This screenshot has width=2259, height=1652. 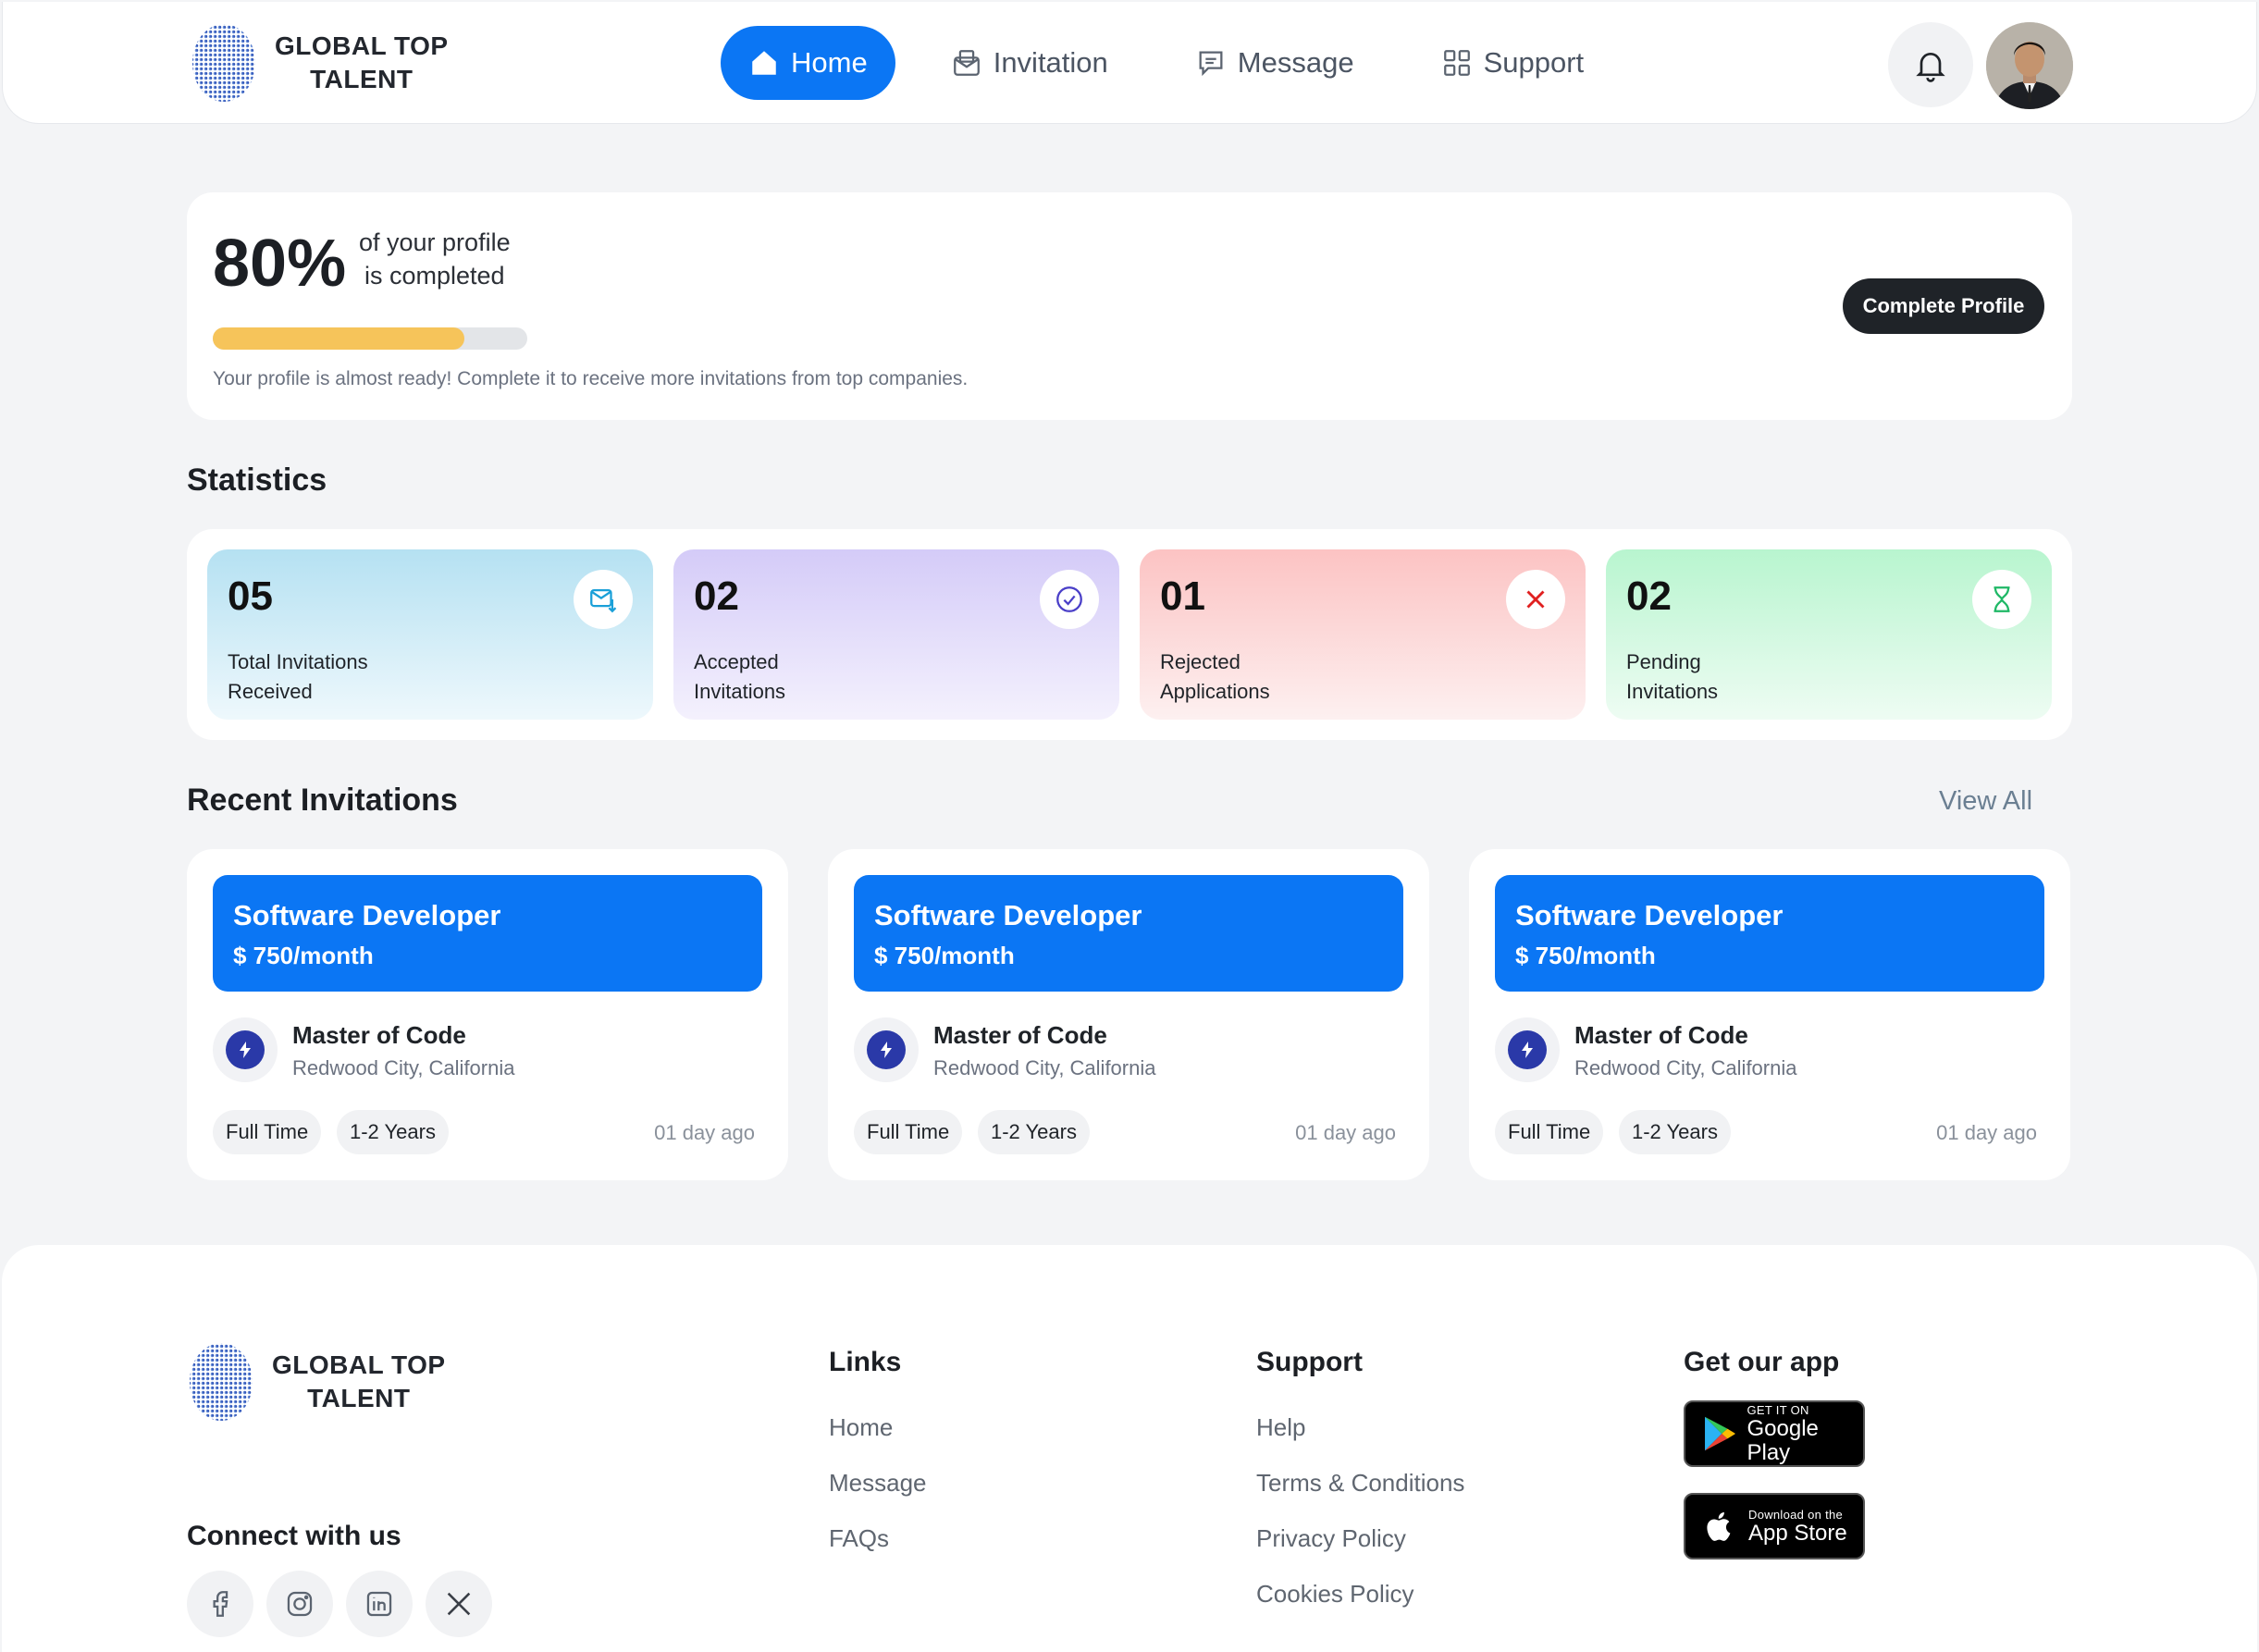 What do you see at coordinates (896, 634) in the screenshot?
I see `stat-accepted-invitations: 02 Accepted Invitations` at bounding box center [896, 634].